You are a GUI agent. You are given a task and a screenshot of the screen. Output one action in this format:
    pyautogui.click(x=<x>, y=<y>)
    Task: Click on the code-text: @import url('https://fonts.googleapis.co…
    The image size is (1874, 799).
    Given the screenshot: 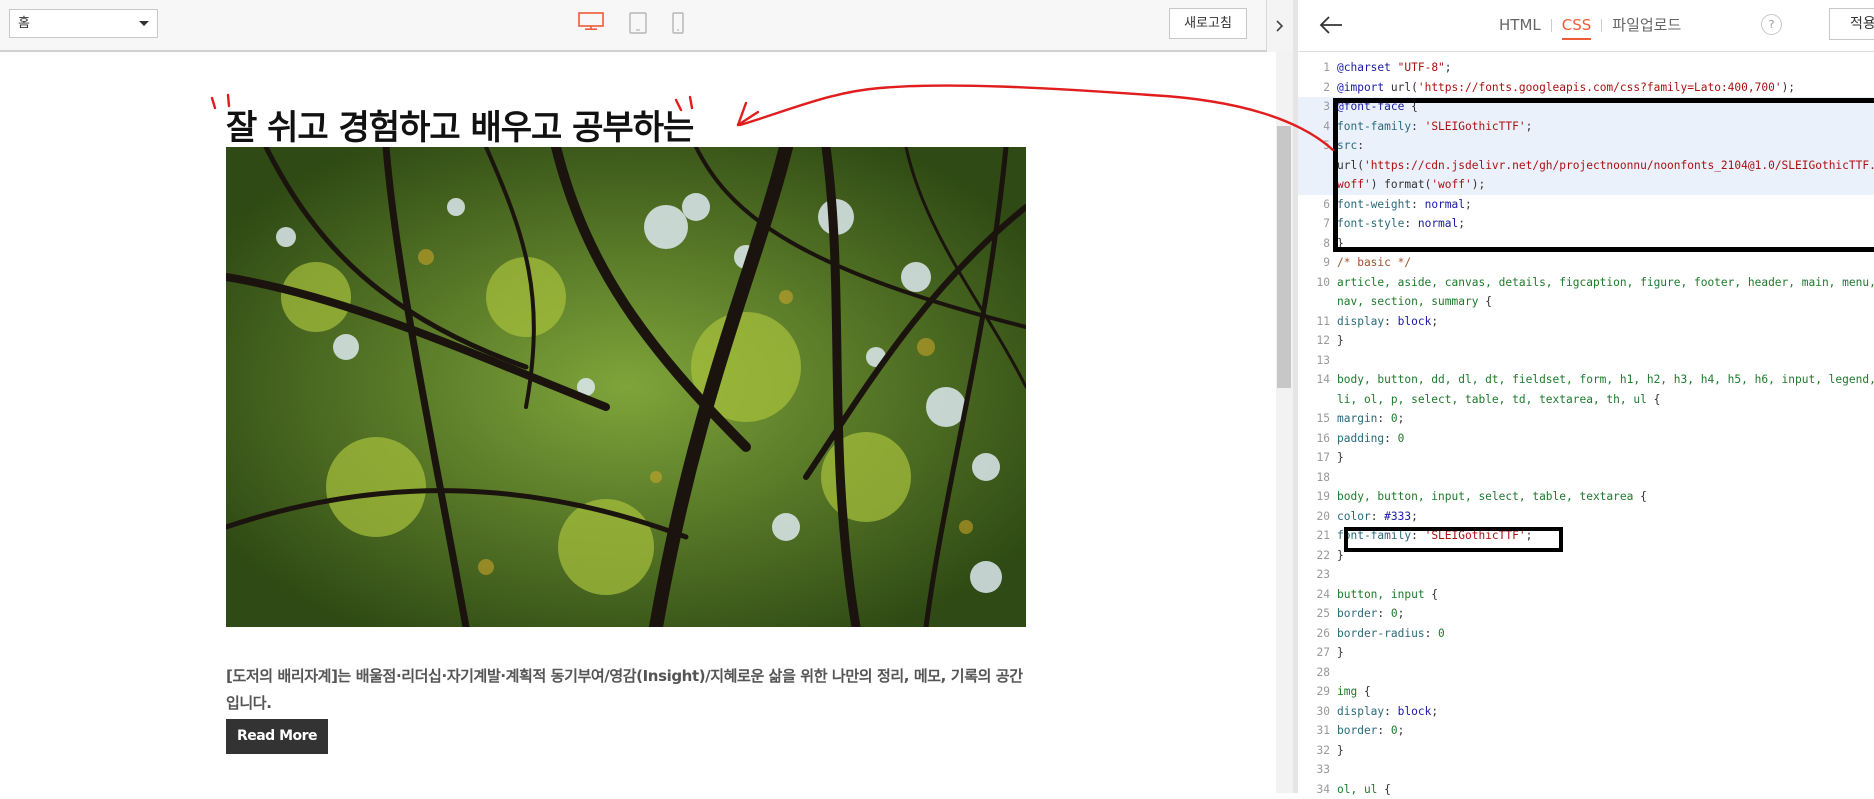 What is the action you would take?
    pyautogui.click(x=1566, y=88)
    